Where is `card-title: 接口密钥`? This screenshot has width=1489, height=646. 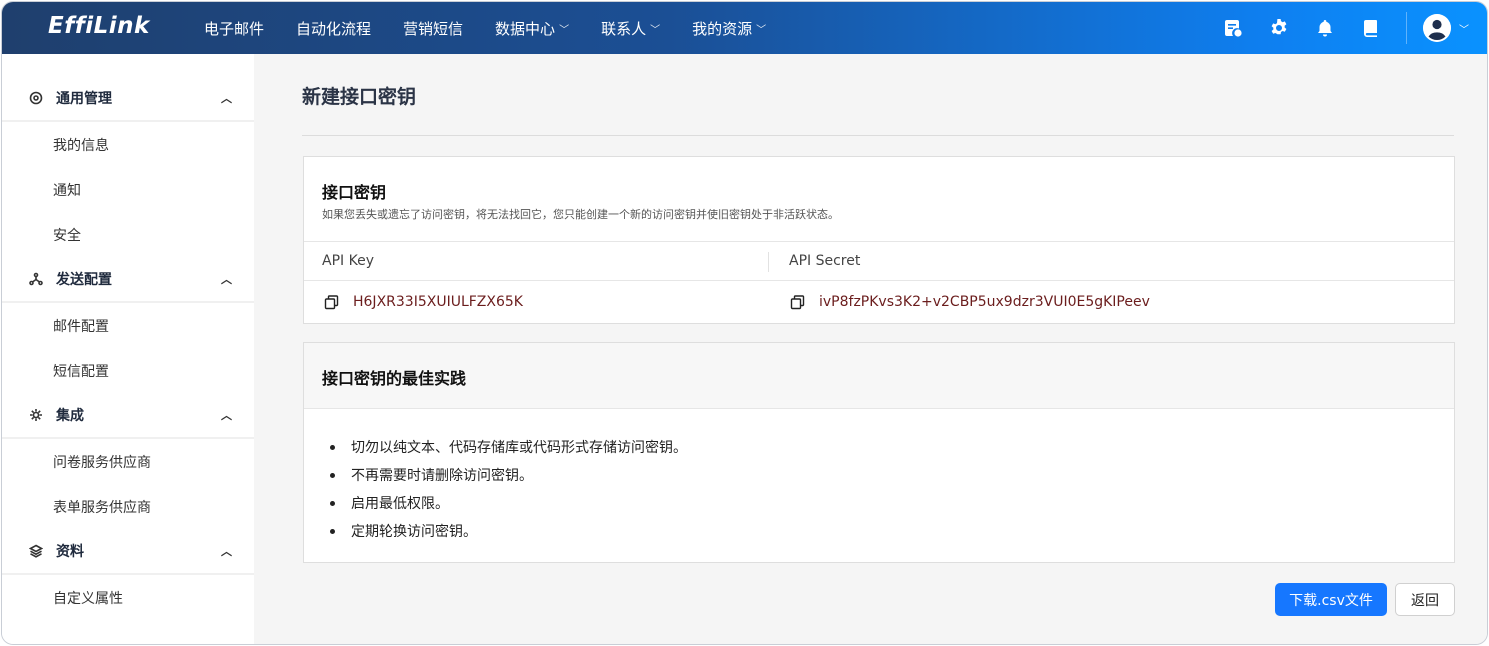 card-title: 接口密钥 is located at coordinates (354, 192).